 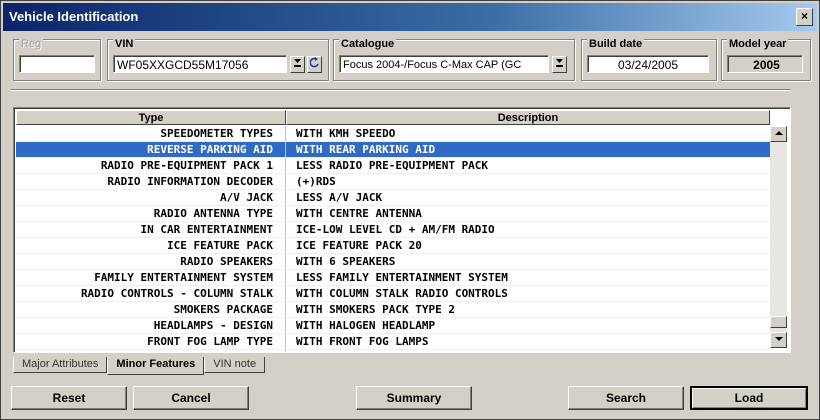 I want to click on scroll-thumb, so click(x=778, y=322).